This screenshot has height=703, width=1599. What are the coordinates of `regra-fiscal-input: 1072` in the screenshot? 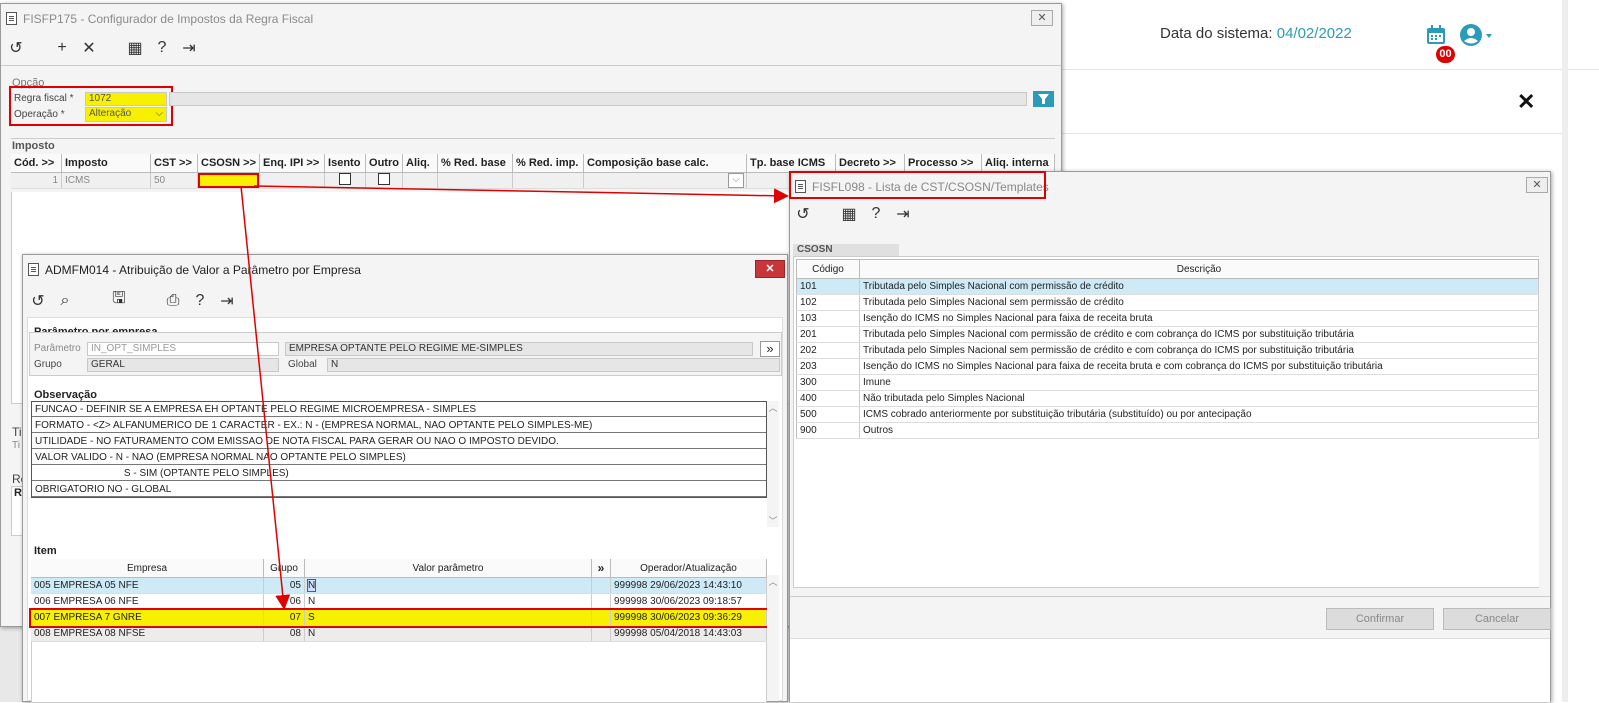 It's located at (126, 99).